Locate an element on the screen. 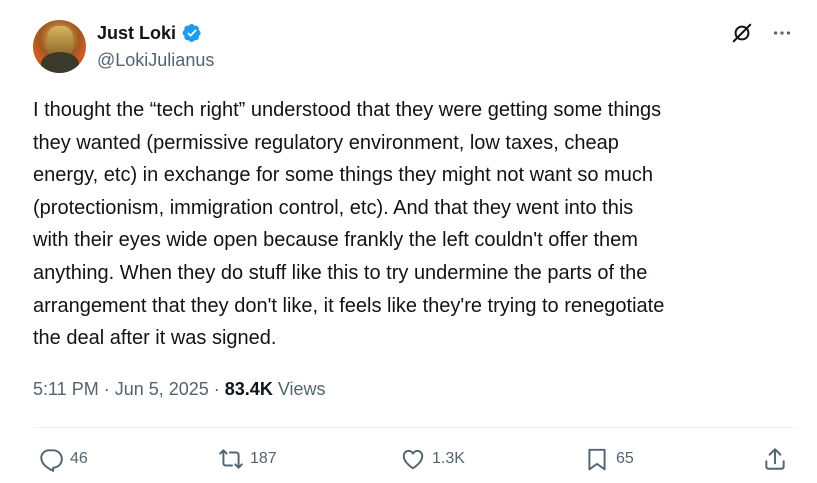 The image size is (817, 483). reply-icon is located at coordinates (51, 460).